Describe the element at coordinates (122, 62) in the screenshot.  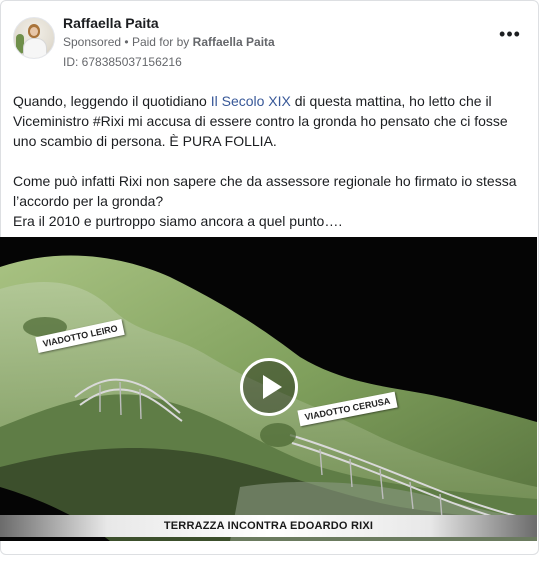
I see `ad-id: ID: 678385037156216` at that location.